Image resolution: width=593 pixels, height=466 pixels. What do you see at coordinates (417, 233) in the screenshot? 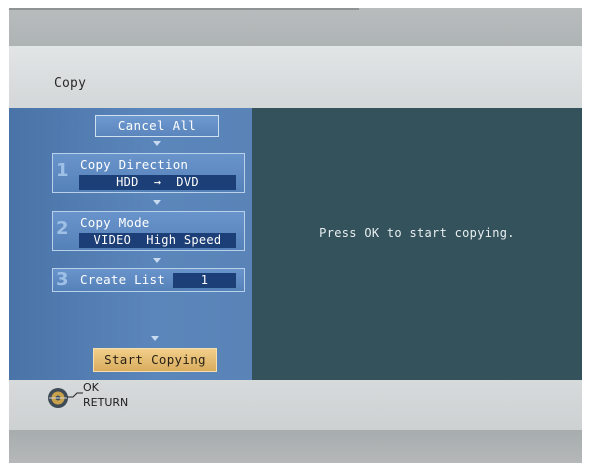
I see `instruction-message: Press OK to start copying.` at bounding box center [417, 233].